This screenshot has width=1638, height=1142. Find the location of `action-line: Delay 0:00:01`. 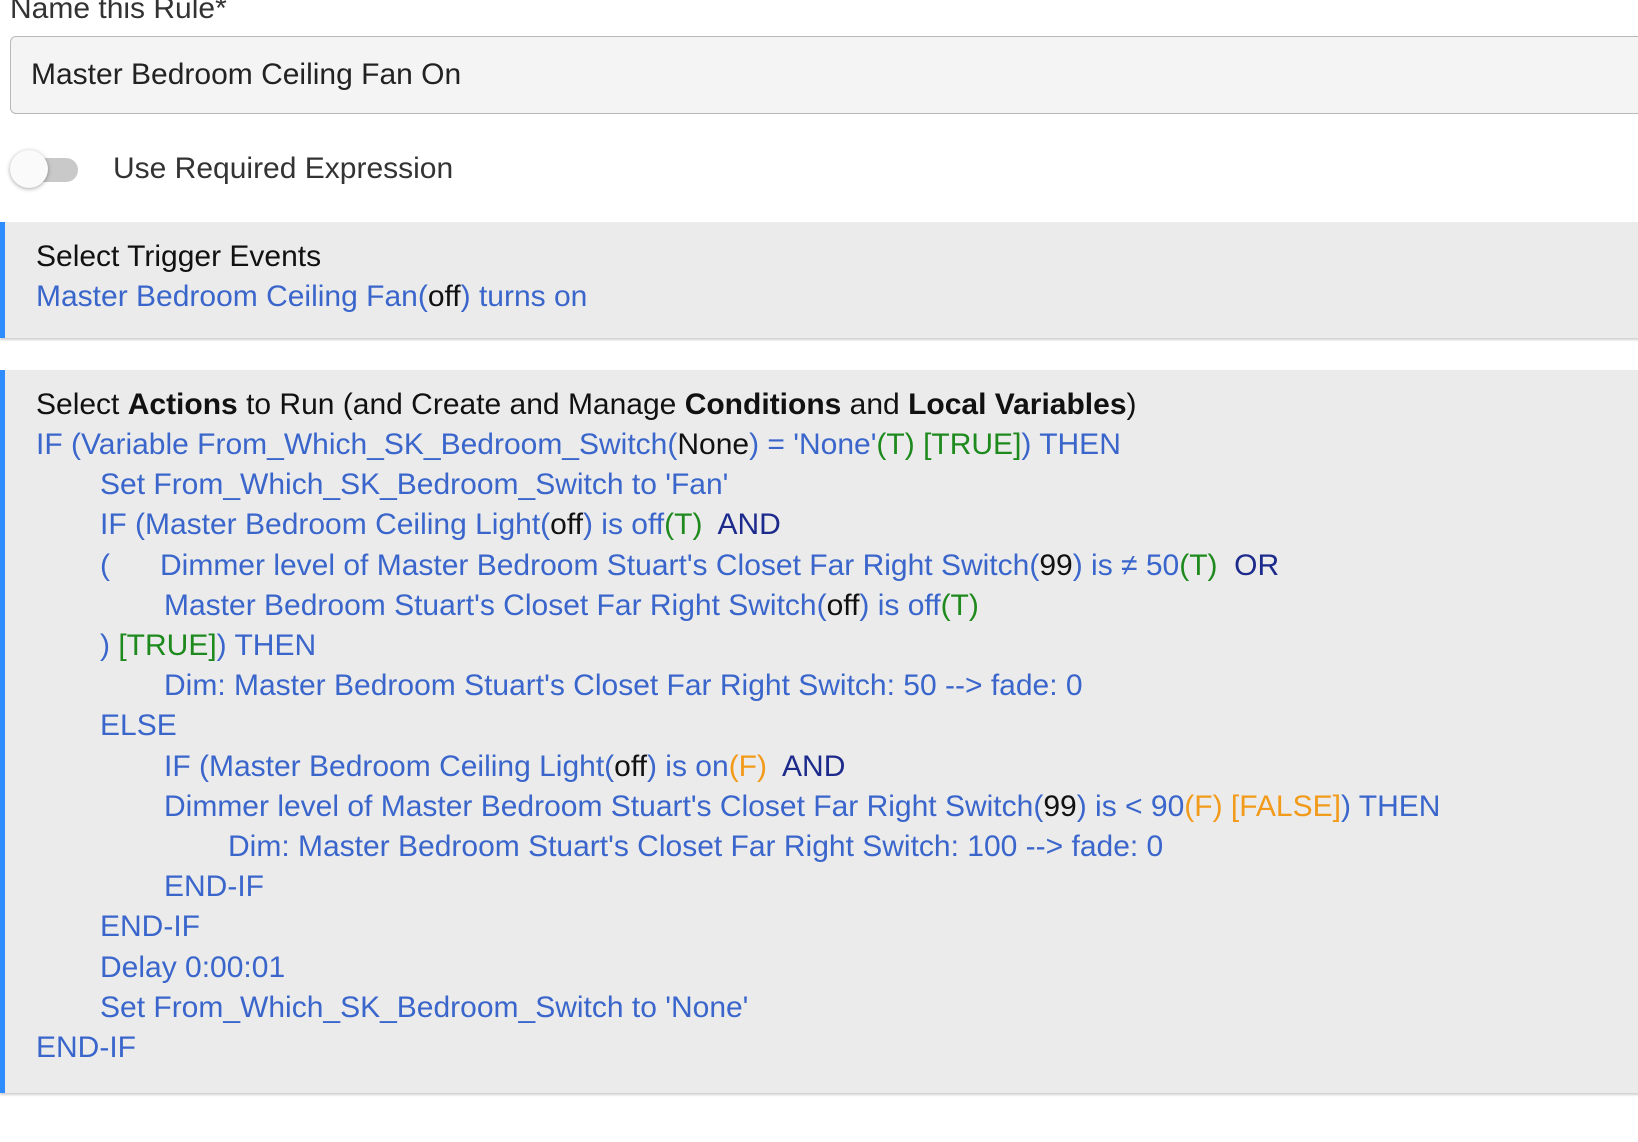

action-line: Delay 0:00:01 is located at coordinates (192, 968).